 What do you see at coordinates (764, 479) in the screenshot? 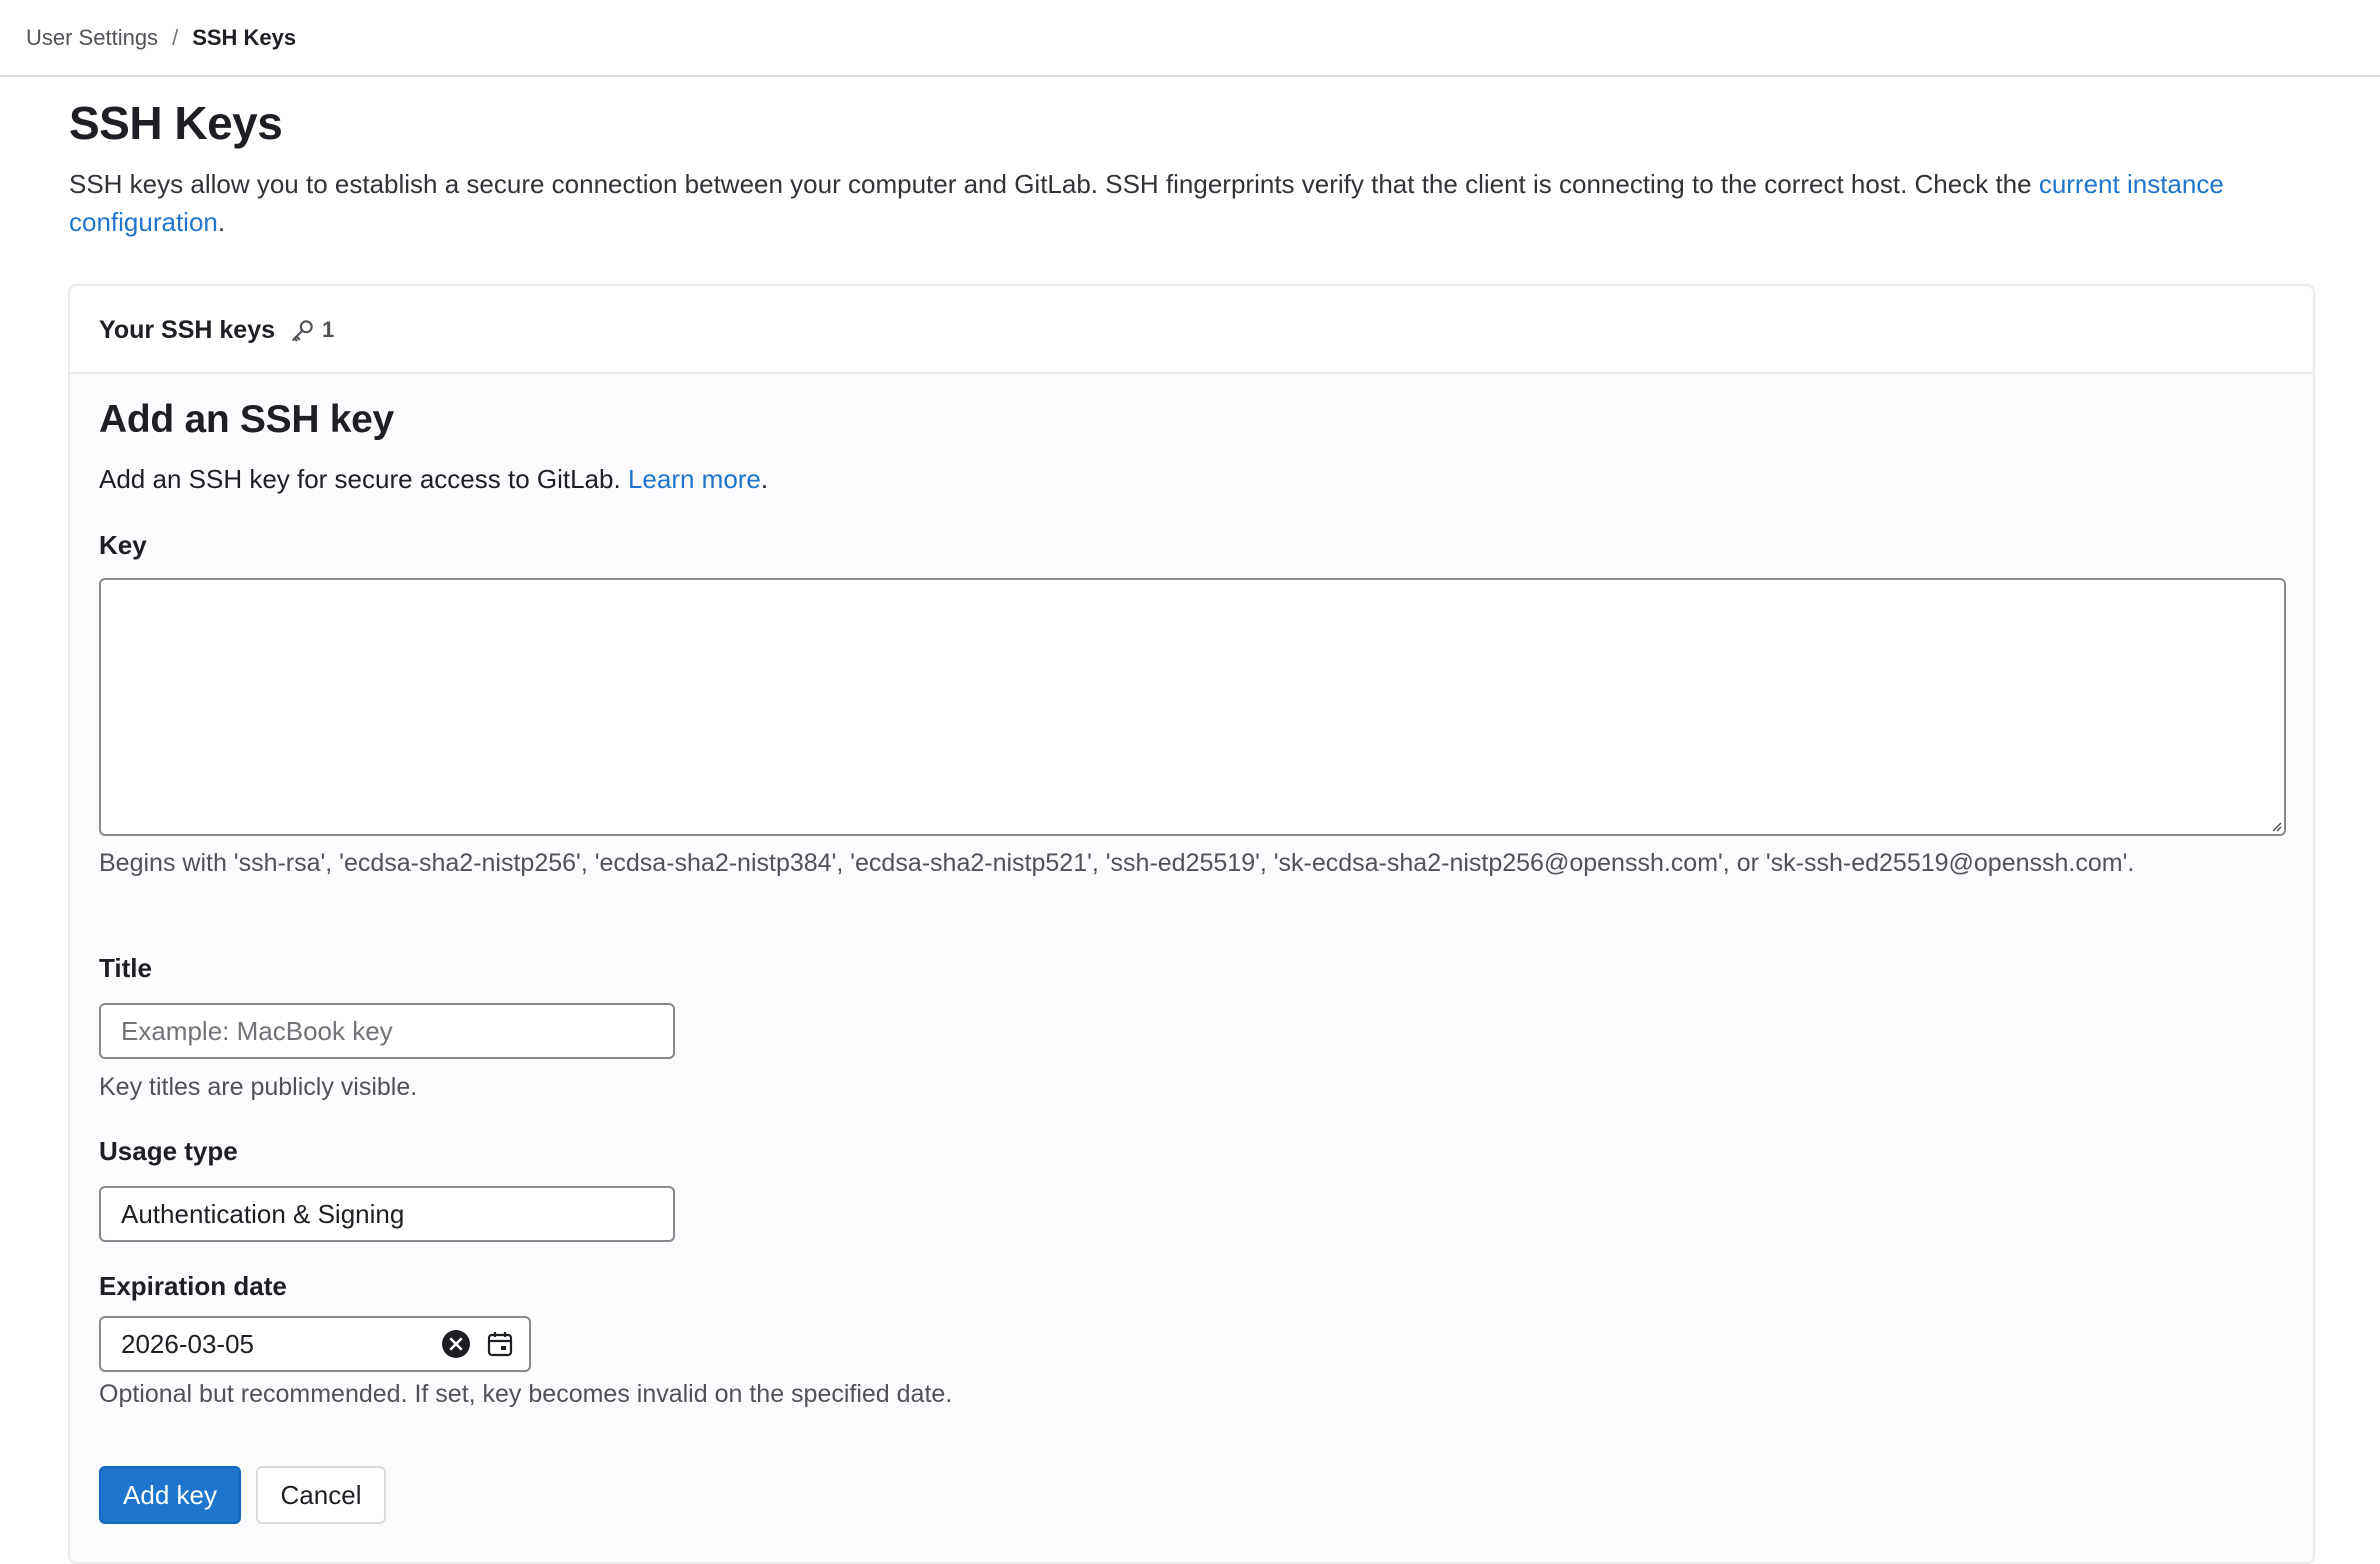
I see `add-ssh-key-description-end: .` at bounding box center [764, 479].